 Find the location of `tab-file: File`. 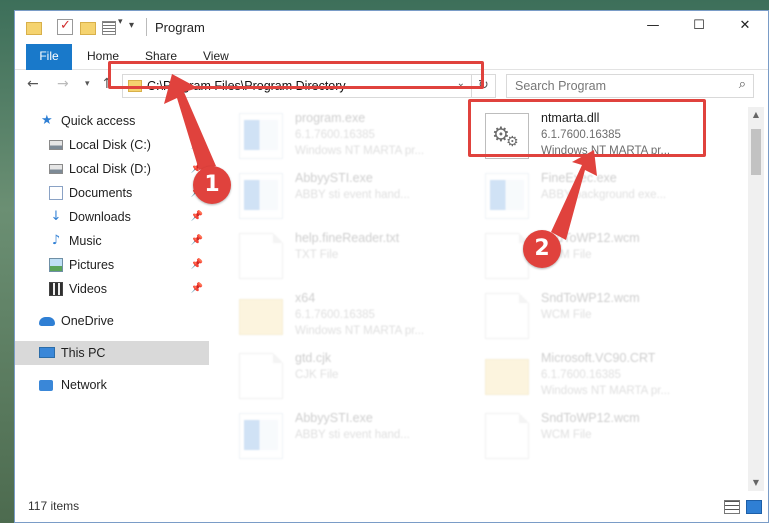

tab-file: File is located at coordinates (49, 57).